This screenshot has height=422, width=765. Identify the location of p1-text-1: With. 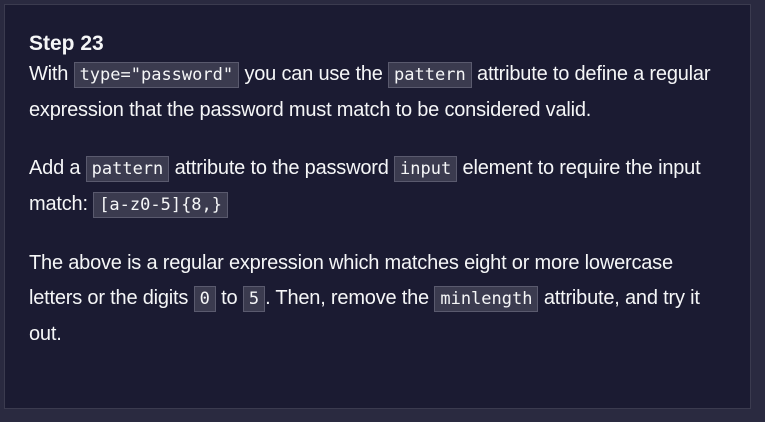
(51, 74).